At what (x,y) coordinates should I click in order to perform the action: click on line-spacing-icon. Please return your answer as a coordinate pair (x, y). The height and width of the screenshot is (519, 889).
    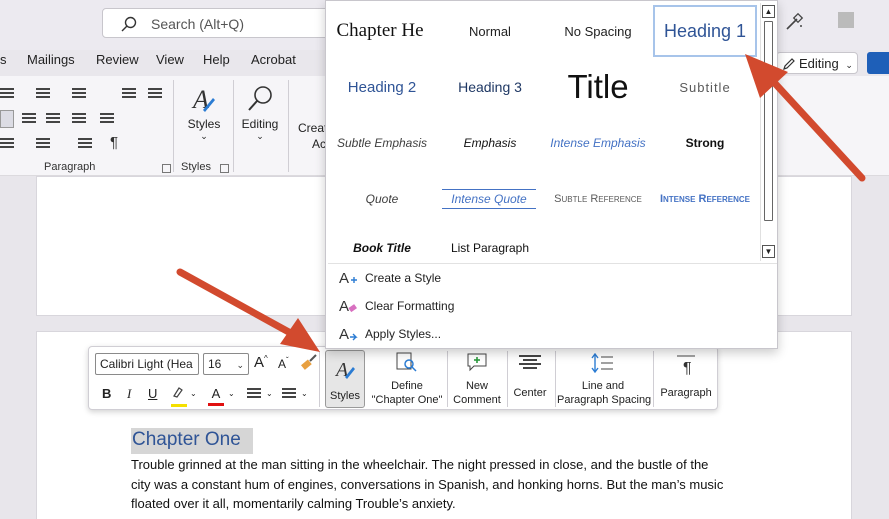
    Looking at the image, I should click on (107, 119).